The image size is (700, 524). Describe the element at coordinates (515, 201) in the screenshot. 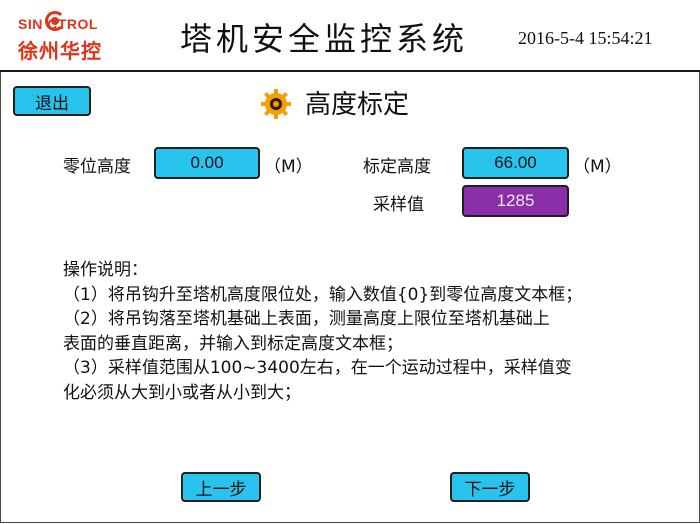

I see `sample-value-field: 1285` at that location.